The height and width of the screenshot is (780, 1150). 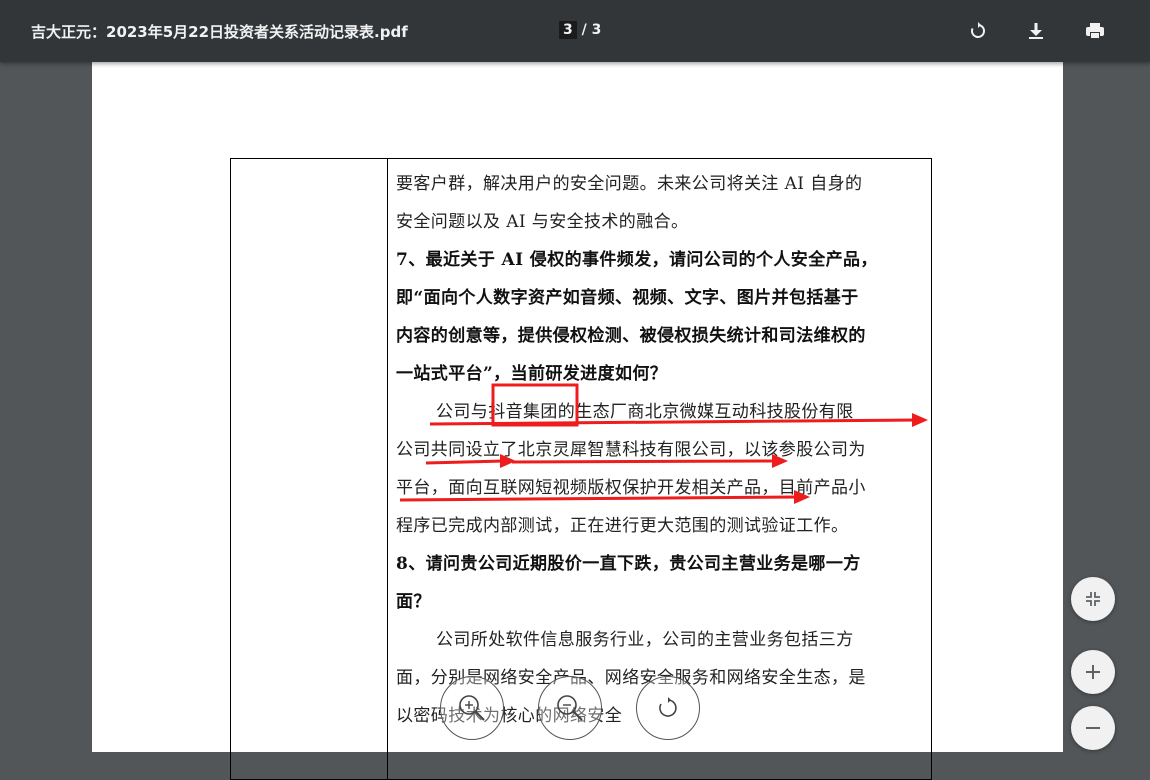 I want to click on fit-page-button, so click(x=1093, y=599).